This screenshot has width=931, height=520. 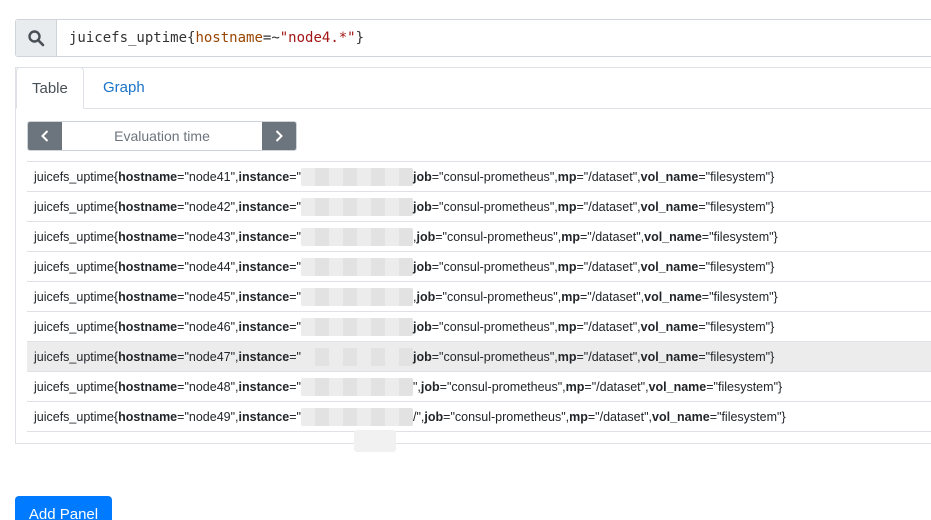 I want to click on value-hostname: node49, so click(x=209, y=416).